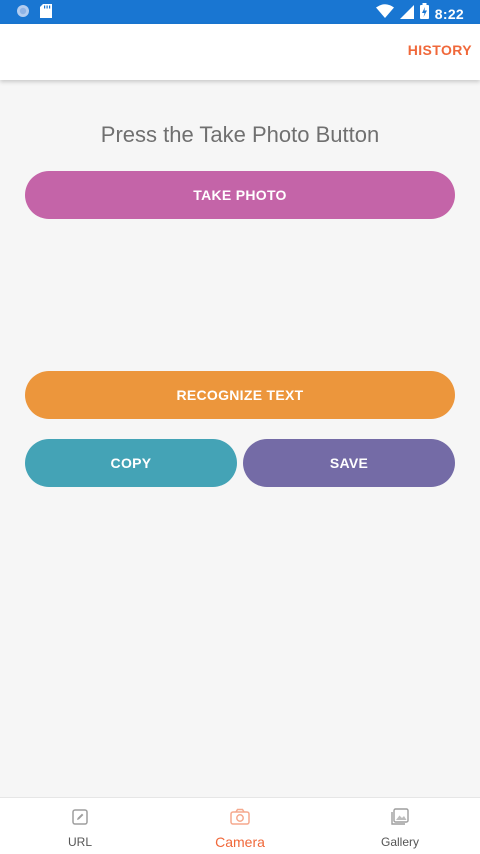  I want to click on nav-item-camera: Camera, so click(240, 826).